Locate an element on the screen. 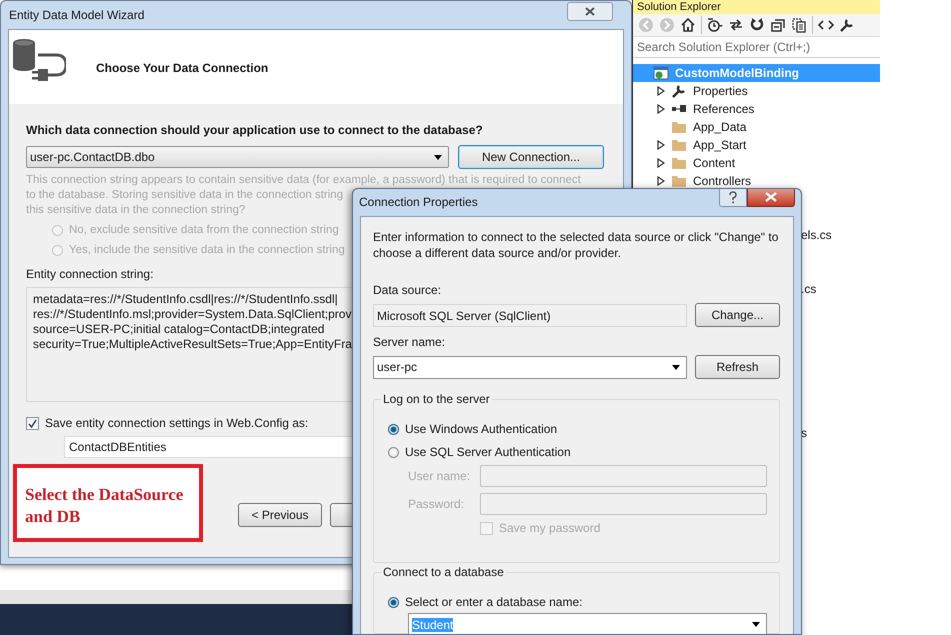 The height and width of the screenshot is (635, 951). tree-item-text: .cs is located at coordinates (809, 289).